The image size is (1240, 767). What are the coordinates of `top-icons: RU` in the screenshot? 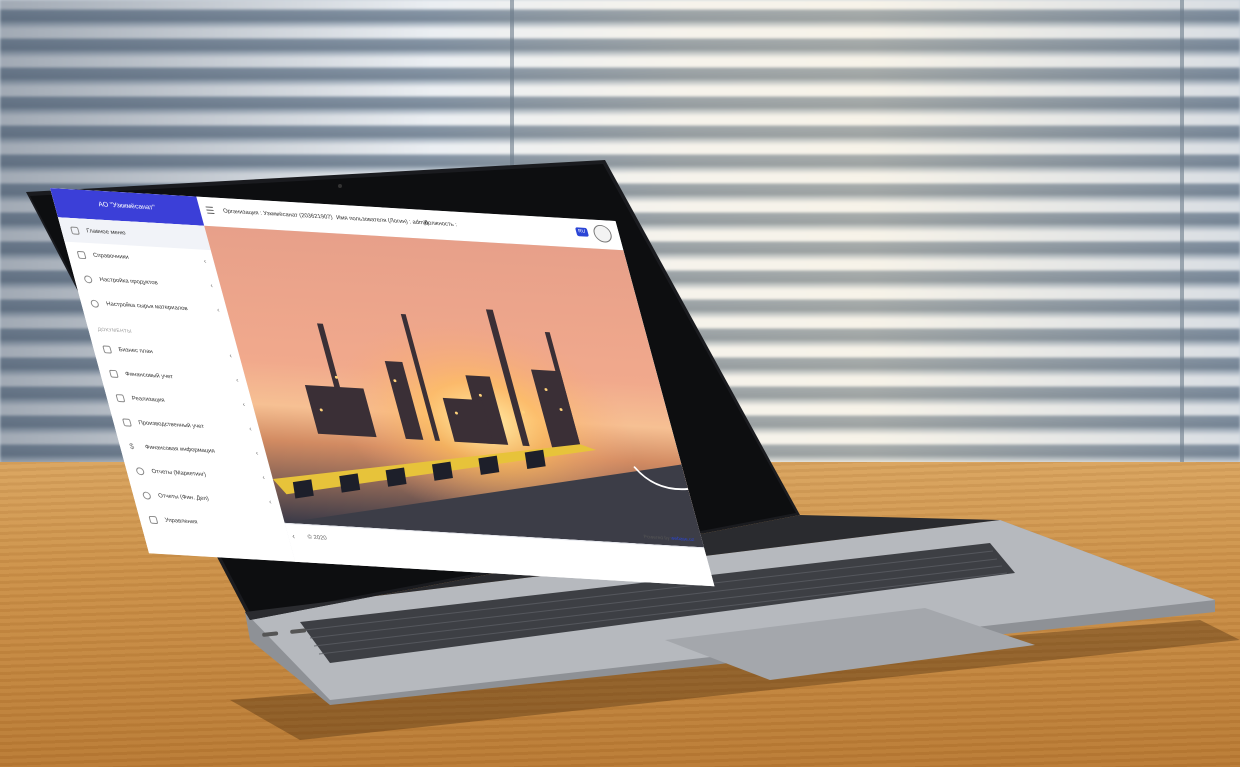 It's located at (594, 233).